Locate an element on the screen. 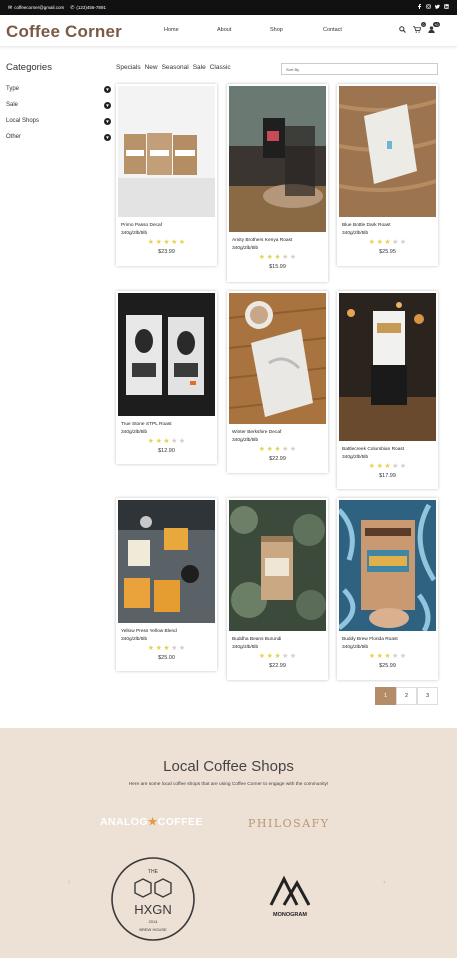 The height and width of the screenshot is (958, 457). tab-classic: Classic is located at coordinates (220, 67).